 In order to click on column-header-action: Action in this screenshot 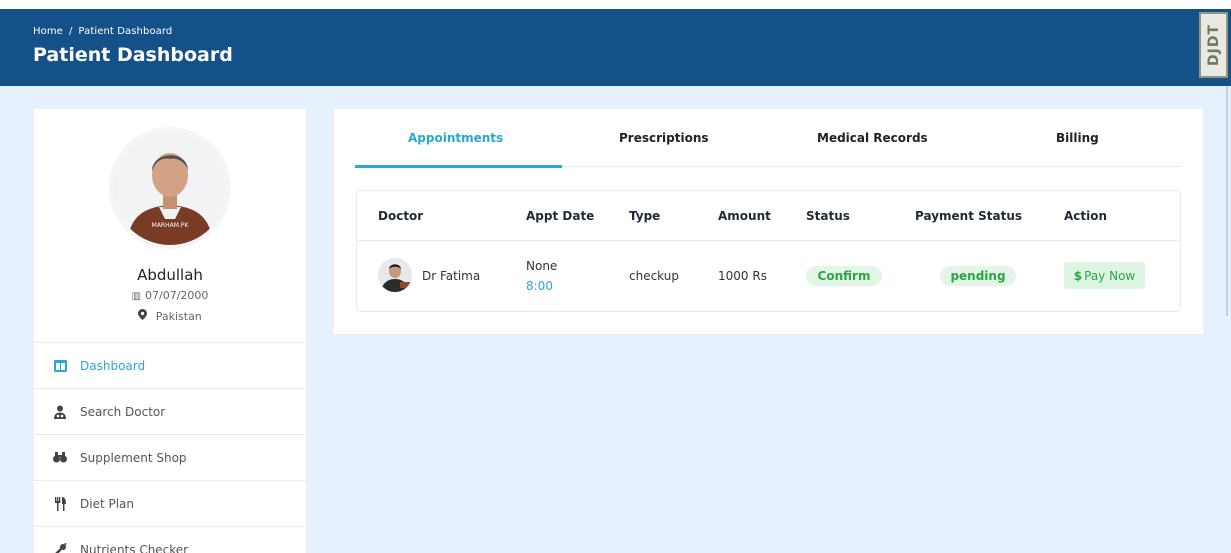, I will do `click(1086, 216)`.